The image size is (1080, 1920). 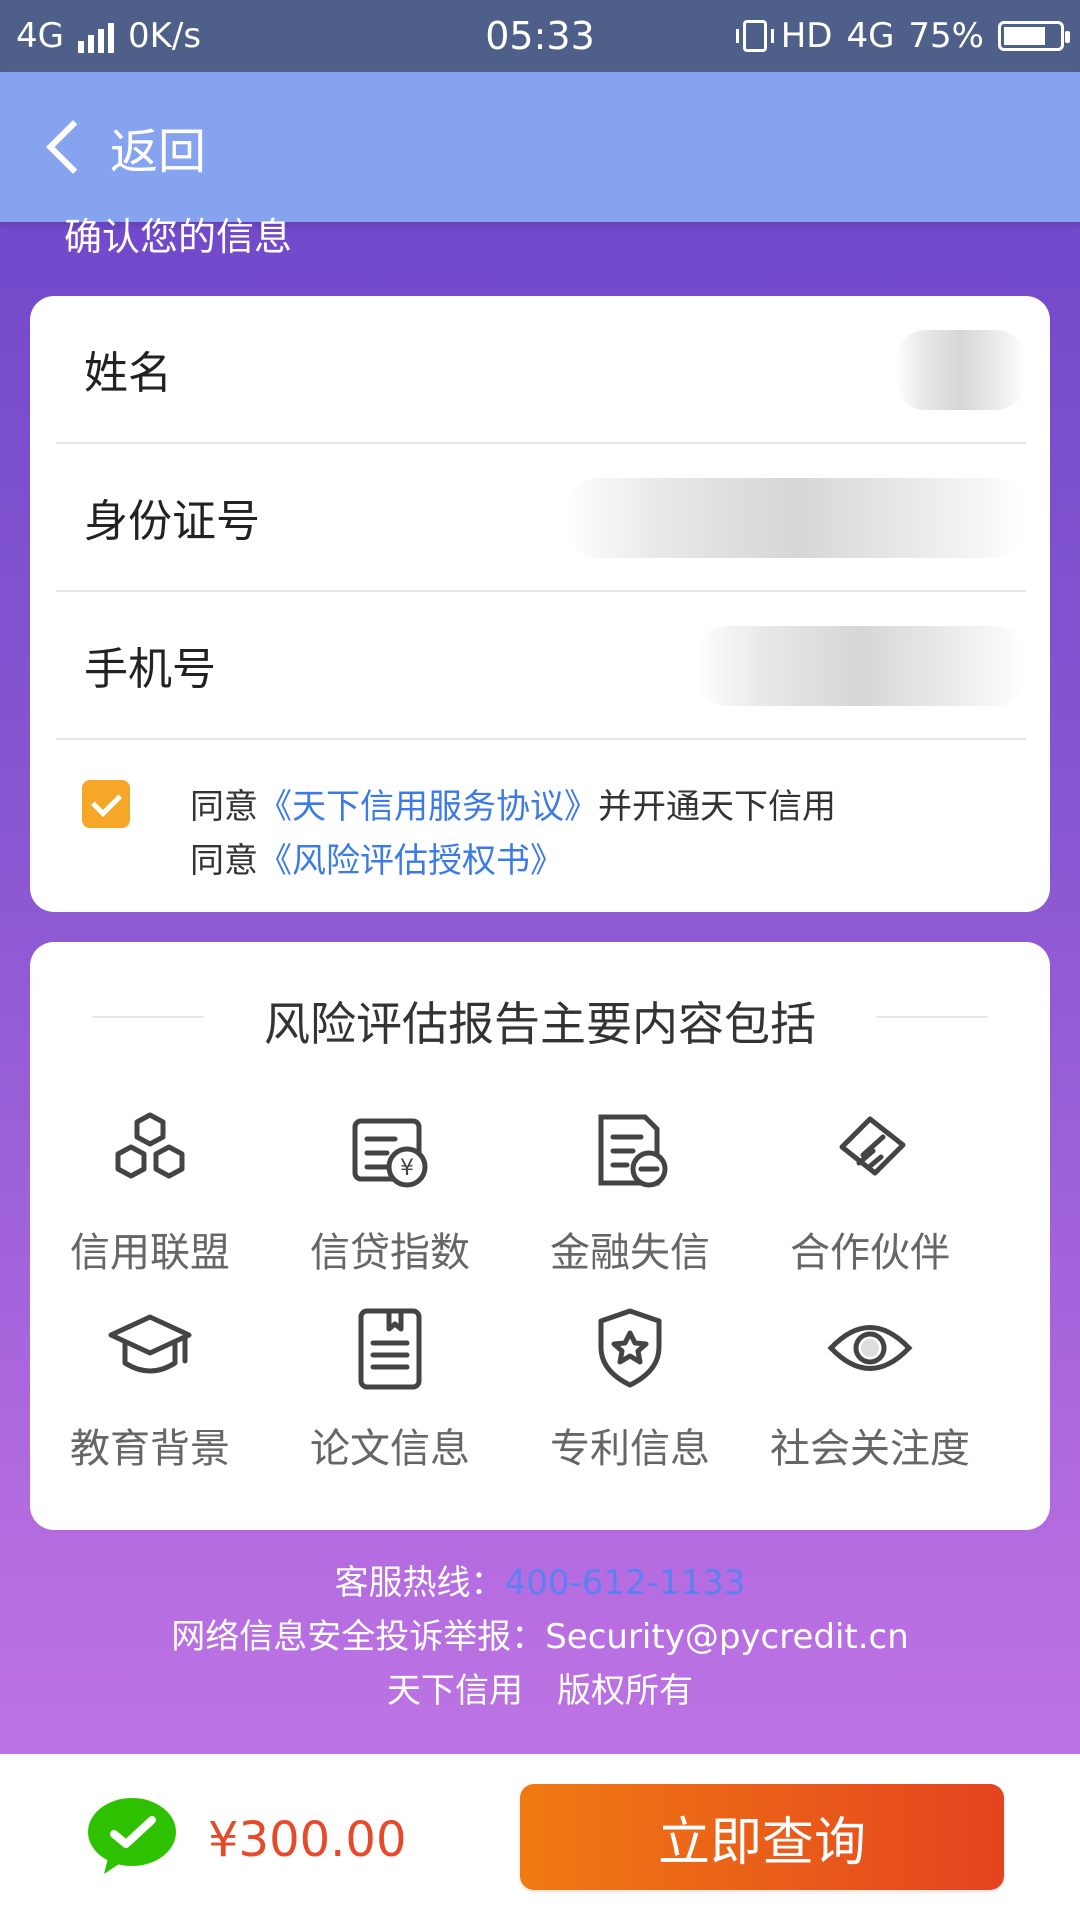 What do you see at coordinates (73, 147) in the screenshot?
I see `chevron-left-icon` at bounding box center [73, 147].